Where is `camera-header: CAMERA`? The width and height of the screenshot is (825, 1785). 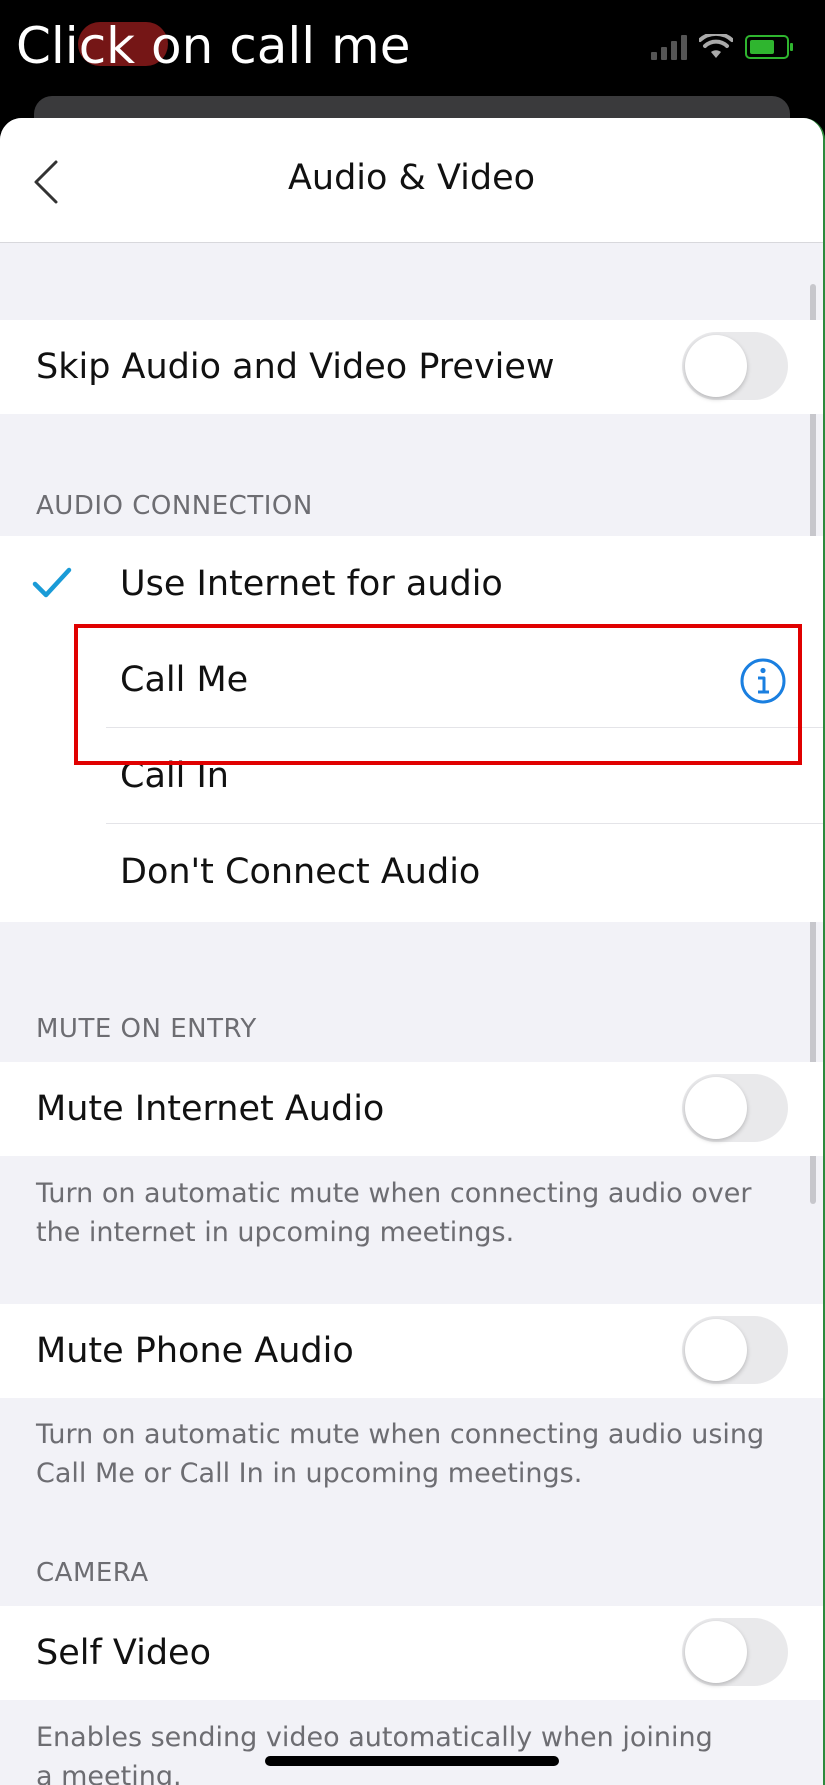 camera-header: CAMERA is located at coordinates (92, 1573).